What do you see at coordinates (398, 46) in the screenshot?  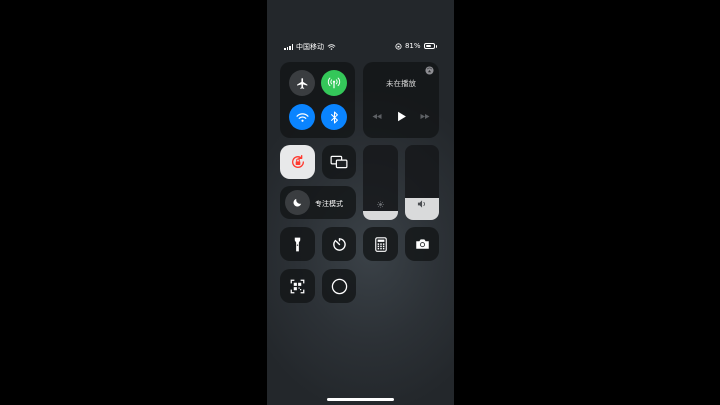 I see `orientation-lock-status-icon` at bounding box center [398, 46].